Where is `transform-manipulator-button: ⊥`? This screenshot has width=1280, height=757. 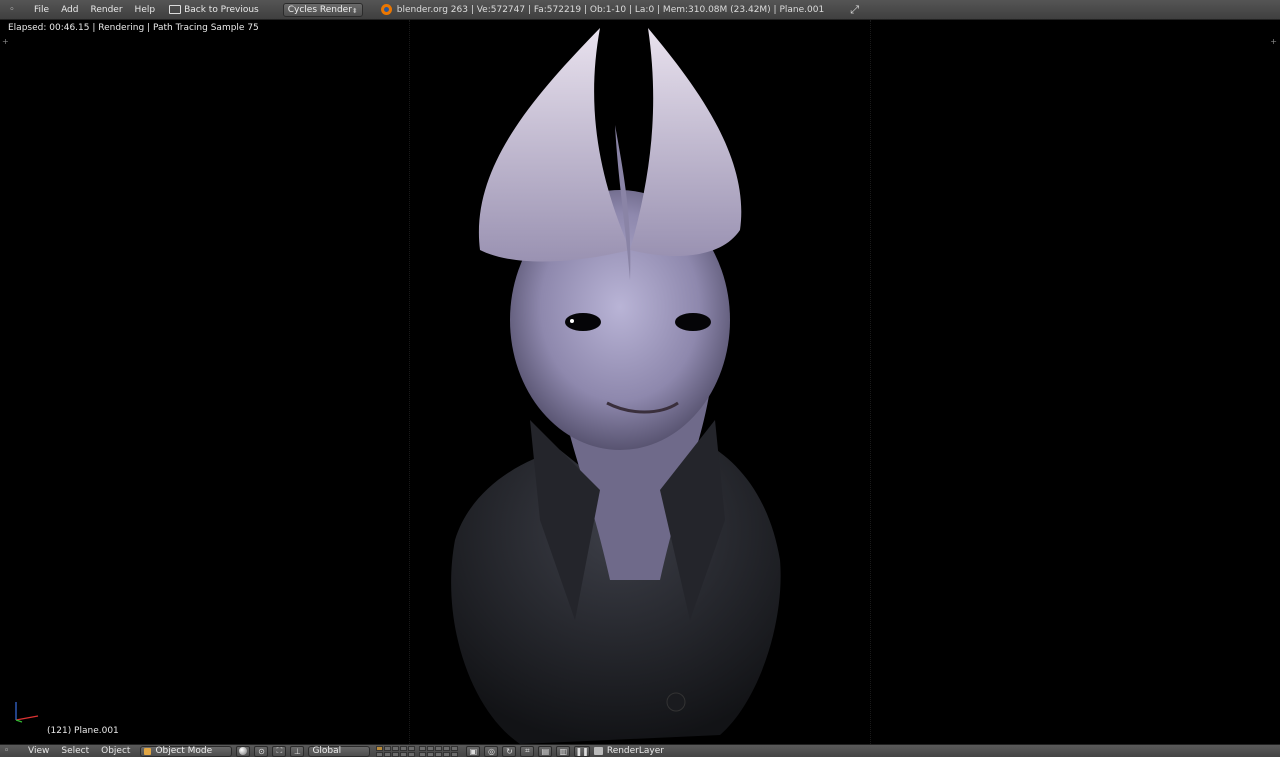
transform-manipulator-button: ⊥ is located at coordinates (297, 751).